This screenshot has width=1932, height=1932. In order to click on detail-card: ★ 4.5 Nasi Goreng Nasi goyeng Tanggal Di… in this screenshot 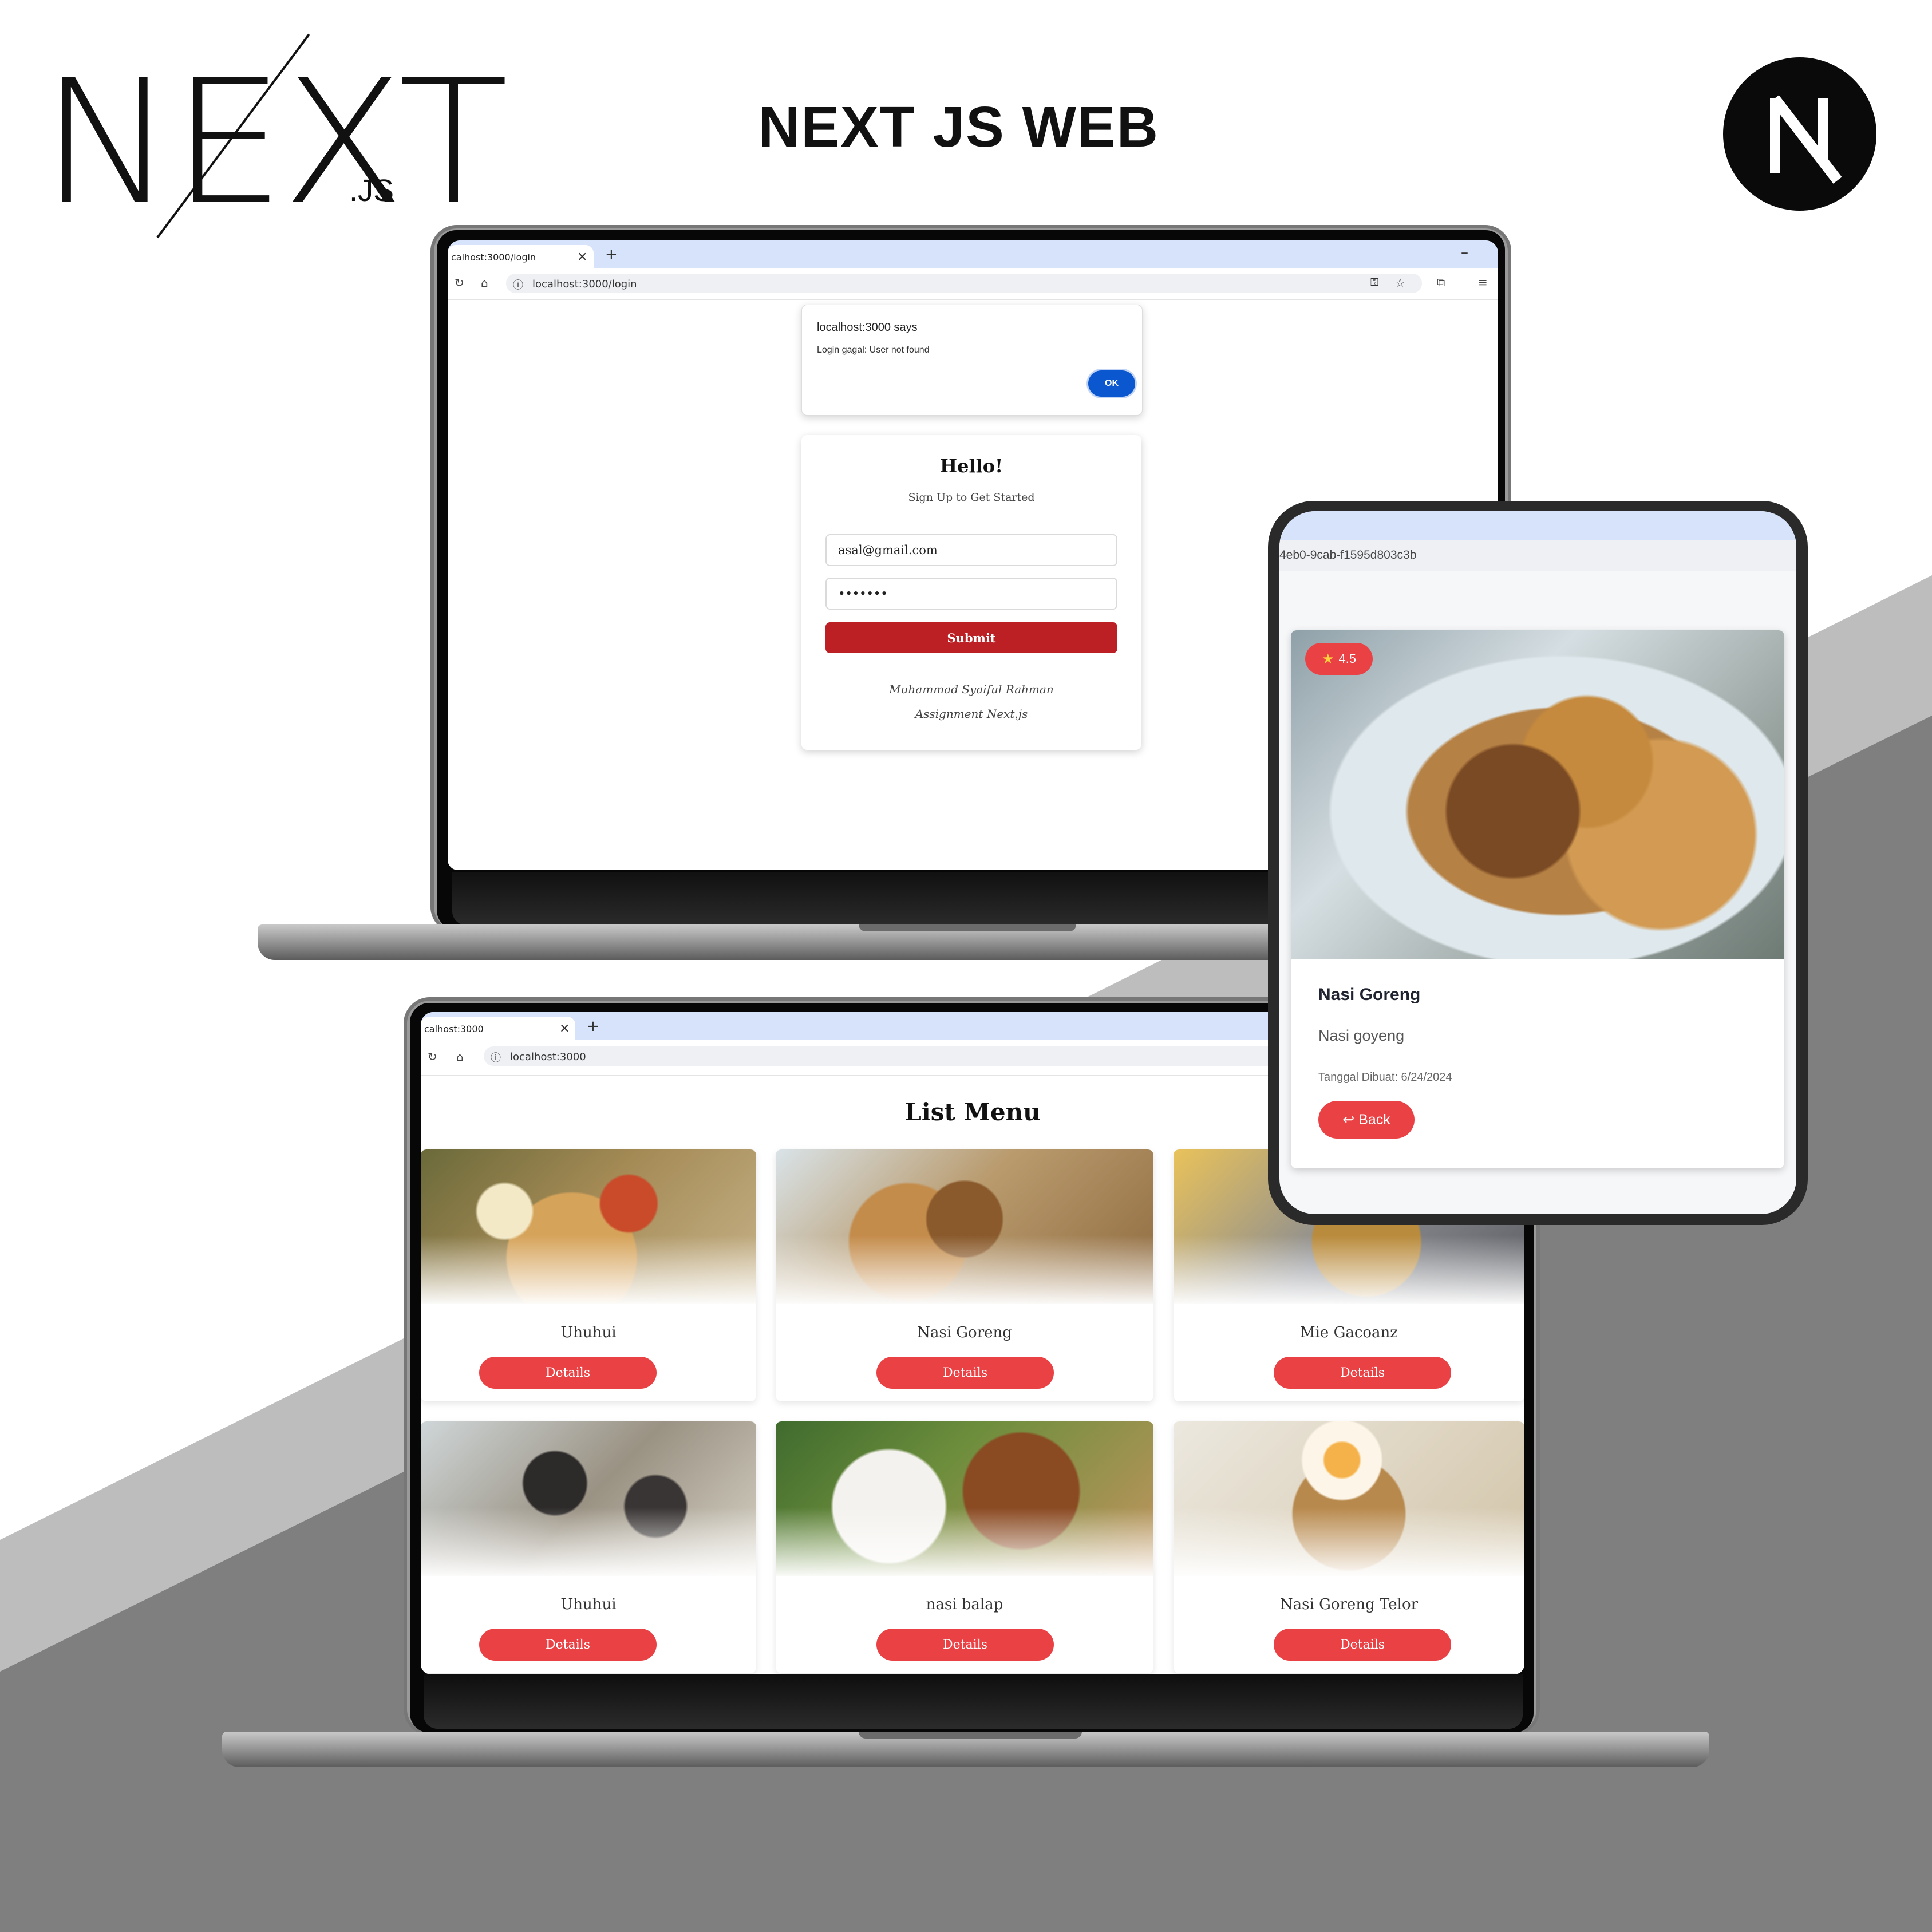, I will do `click(1537, 899)`.